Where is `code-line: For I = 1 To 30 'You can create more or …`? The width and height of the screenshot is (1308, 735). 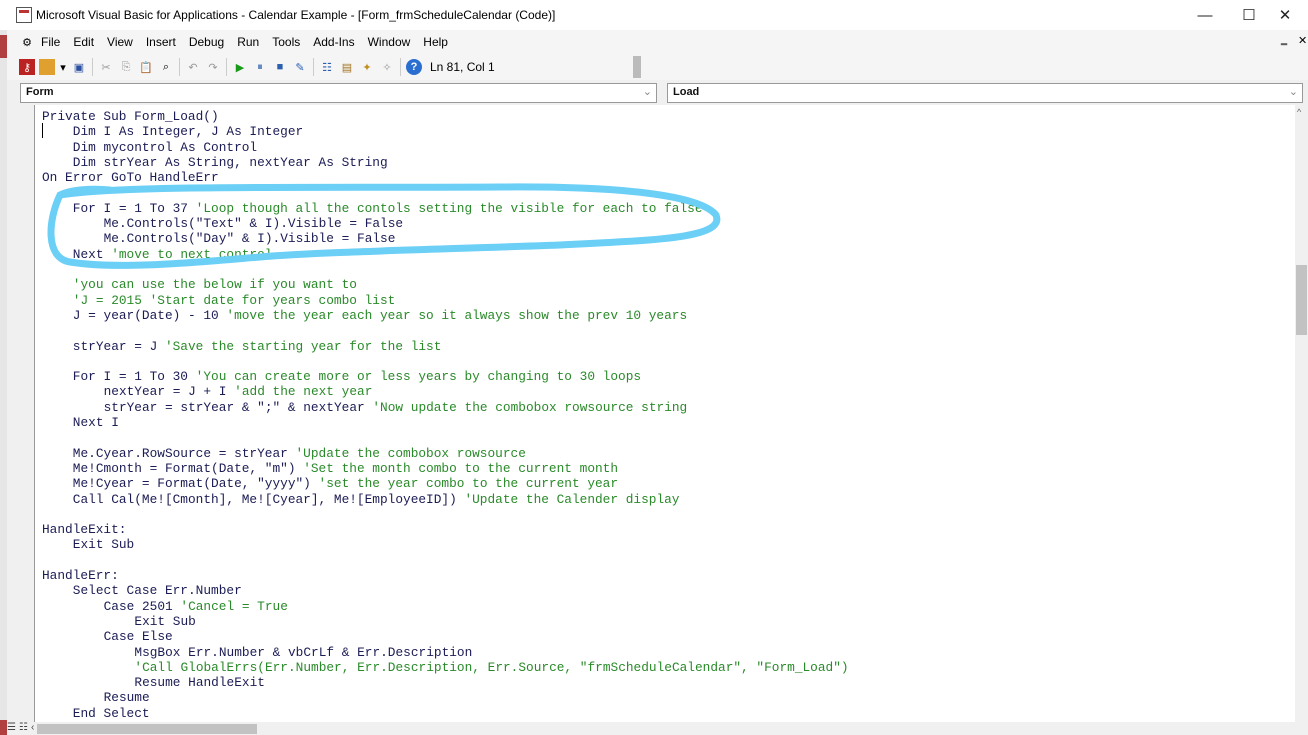
code-line: For I = 1 To 30 'You can create more or … is located at coordinates (357, 376).